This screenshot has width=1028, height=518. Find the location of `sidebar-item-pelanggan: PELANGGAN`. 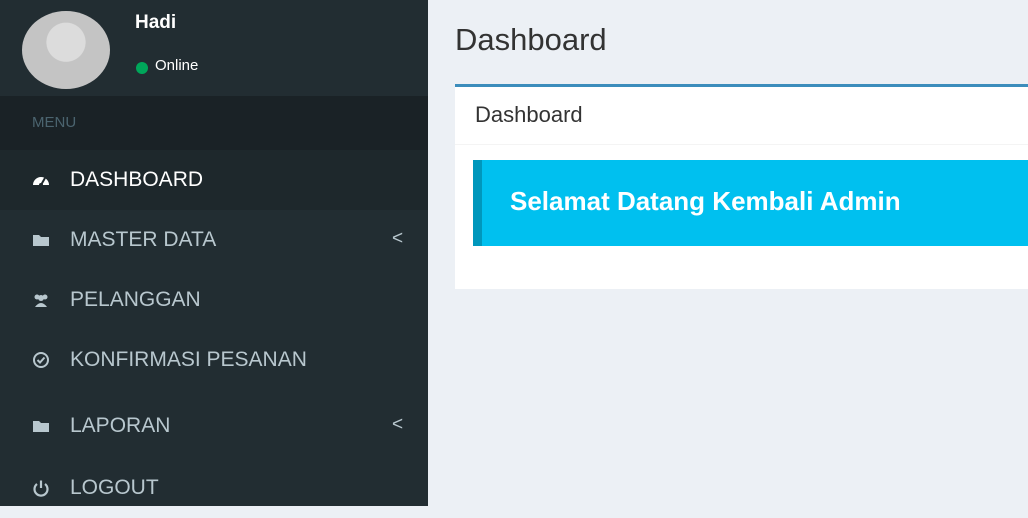

sidebar-item-pelanggan: PELANGGAN is located at coordinates (214, 300).